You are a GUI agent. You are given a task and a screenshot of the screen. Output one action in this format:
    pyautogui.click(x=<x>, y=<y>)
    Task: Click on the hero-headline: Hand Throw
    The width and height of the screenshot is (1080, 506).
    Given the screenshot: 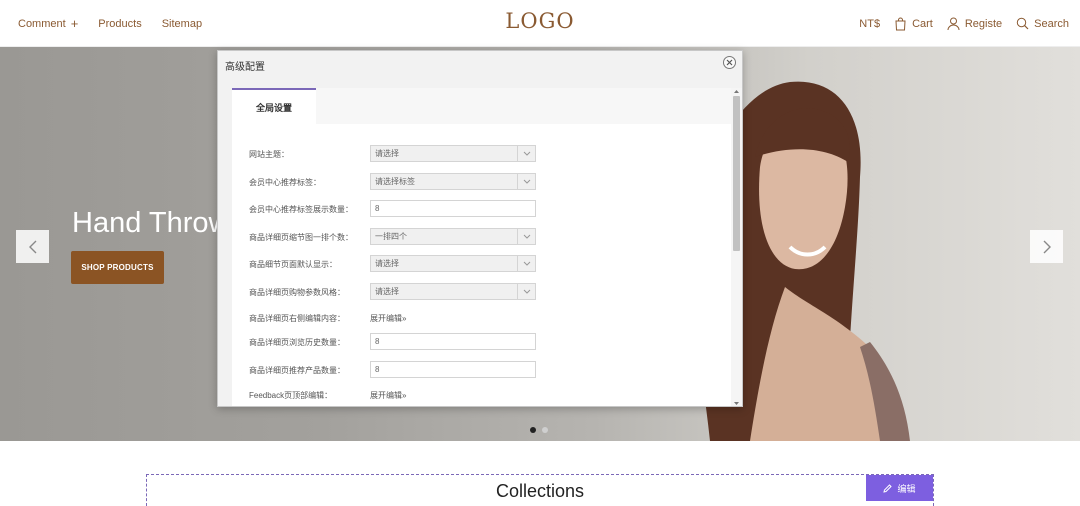 What is the action you would take?
    pyautogui.click(x=151, y=223)
    